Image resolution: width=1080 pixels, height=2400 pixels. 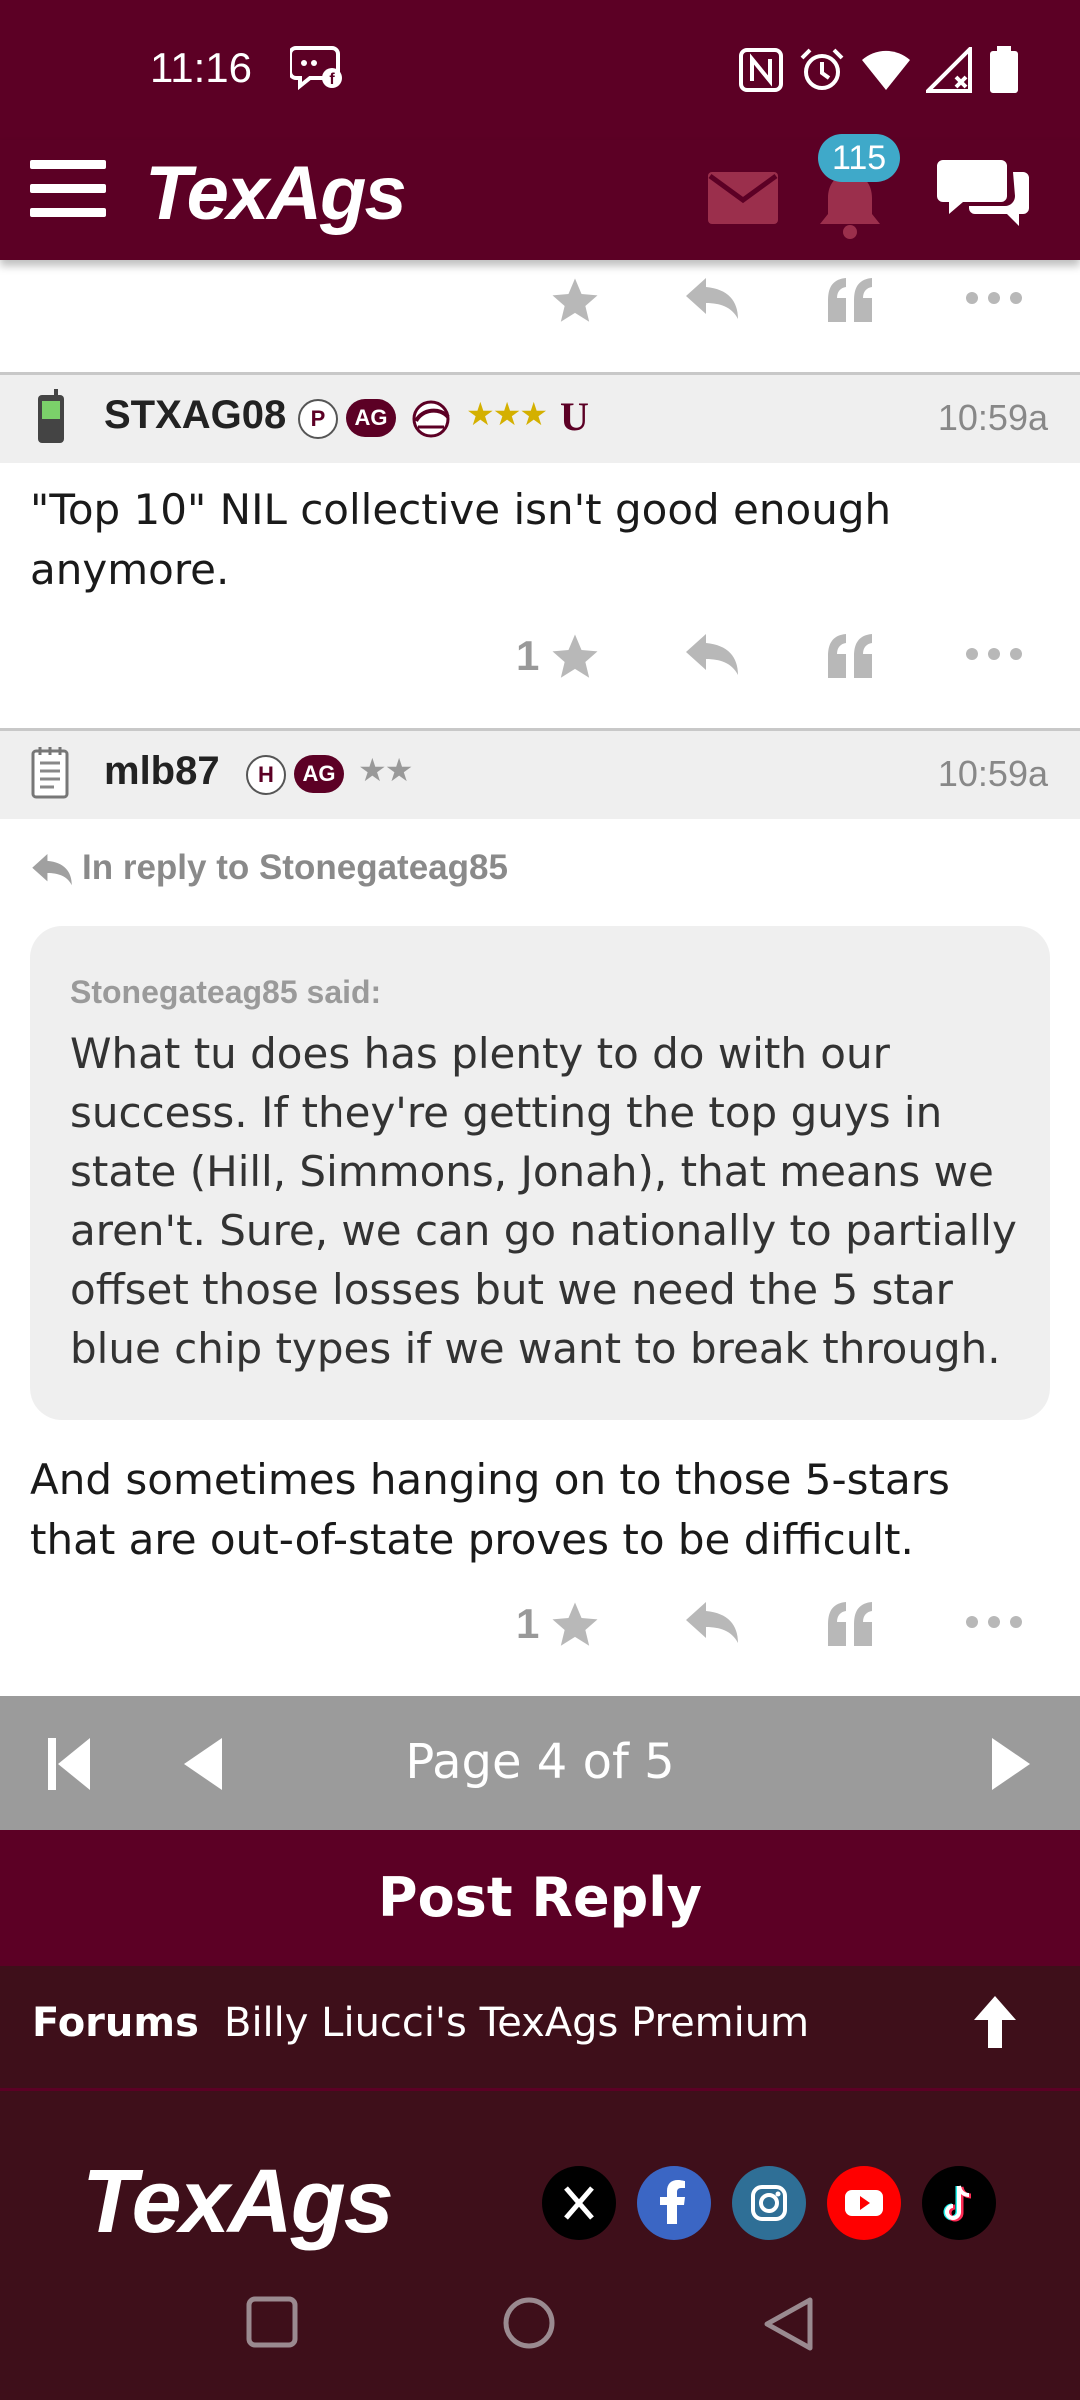 What do you see at coordinates (1004, 72) in the screenshot?
I see `battery-icon` at bounding box center [1004, 72].